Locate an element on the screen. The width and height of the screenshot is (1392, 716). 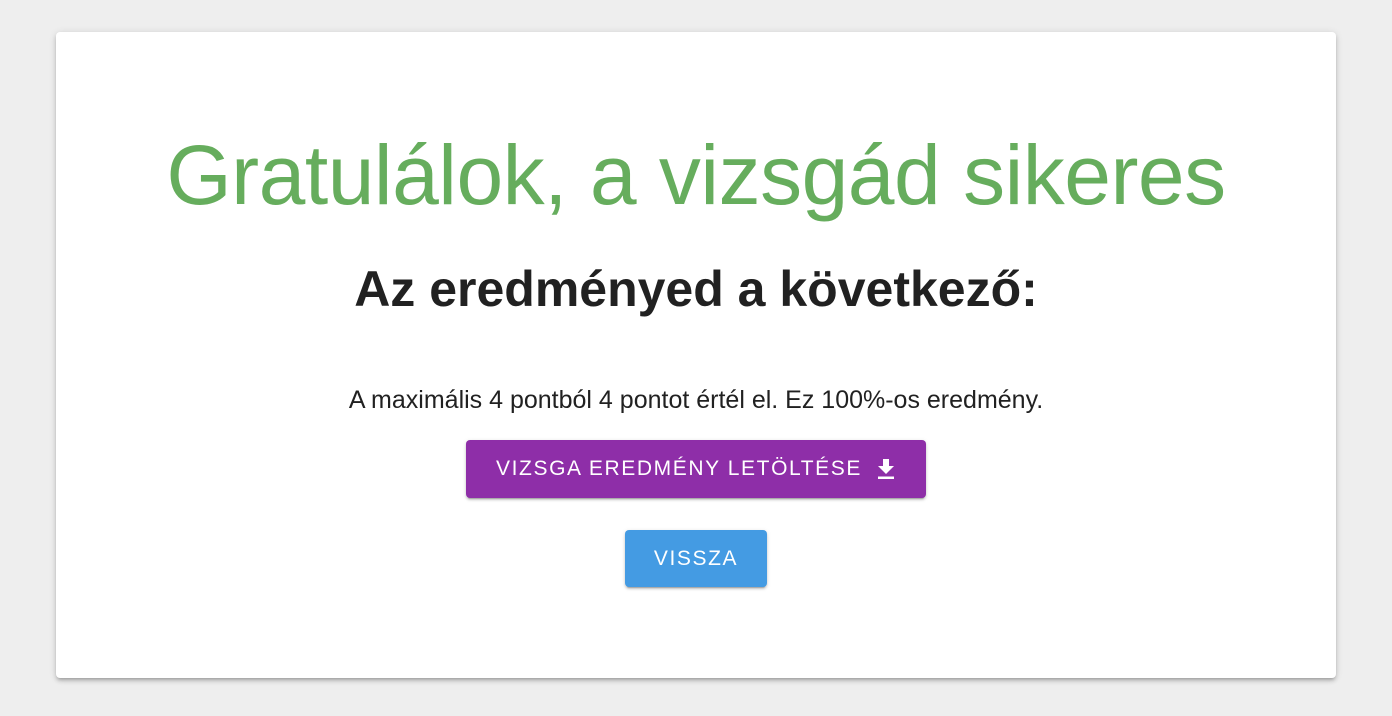
back-label: Vissza is located at coordinates (696, 558).